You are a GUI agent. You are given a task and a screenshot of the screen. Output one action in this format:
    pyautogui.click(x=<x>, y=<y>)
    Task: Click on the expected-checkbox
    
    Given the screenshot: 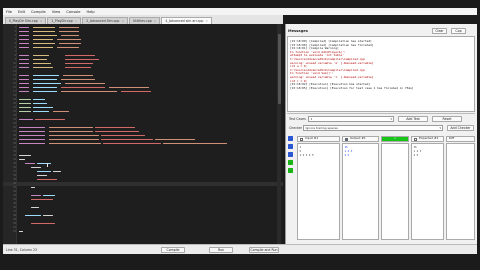 What is the action you would take?
    pyautogui.click(x=415, y=139)
    